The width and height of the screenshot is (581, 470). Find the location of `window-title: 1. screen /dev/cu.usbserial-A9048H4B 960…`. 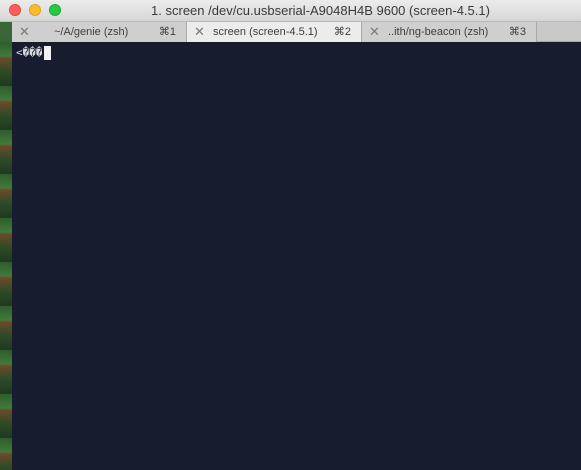

window-title: 1. screen /dev/cu.usbserial-A9048H4B 960… is located at coordinates (320, 10).